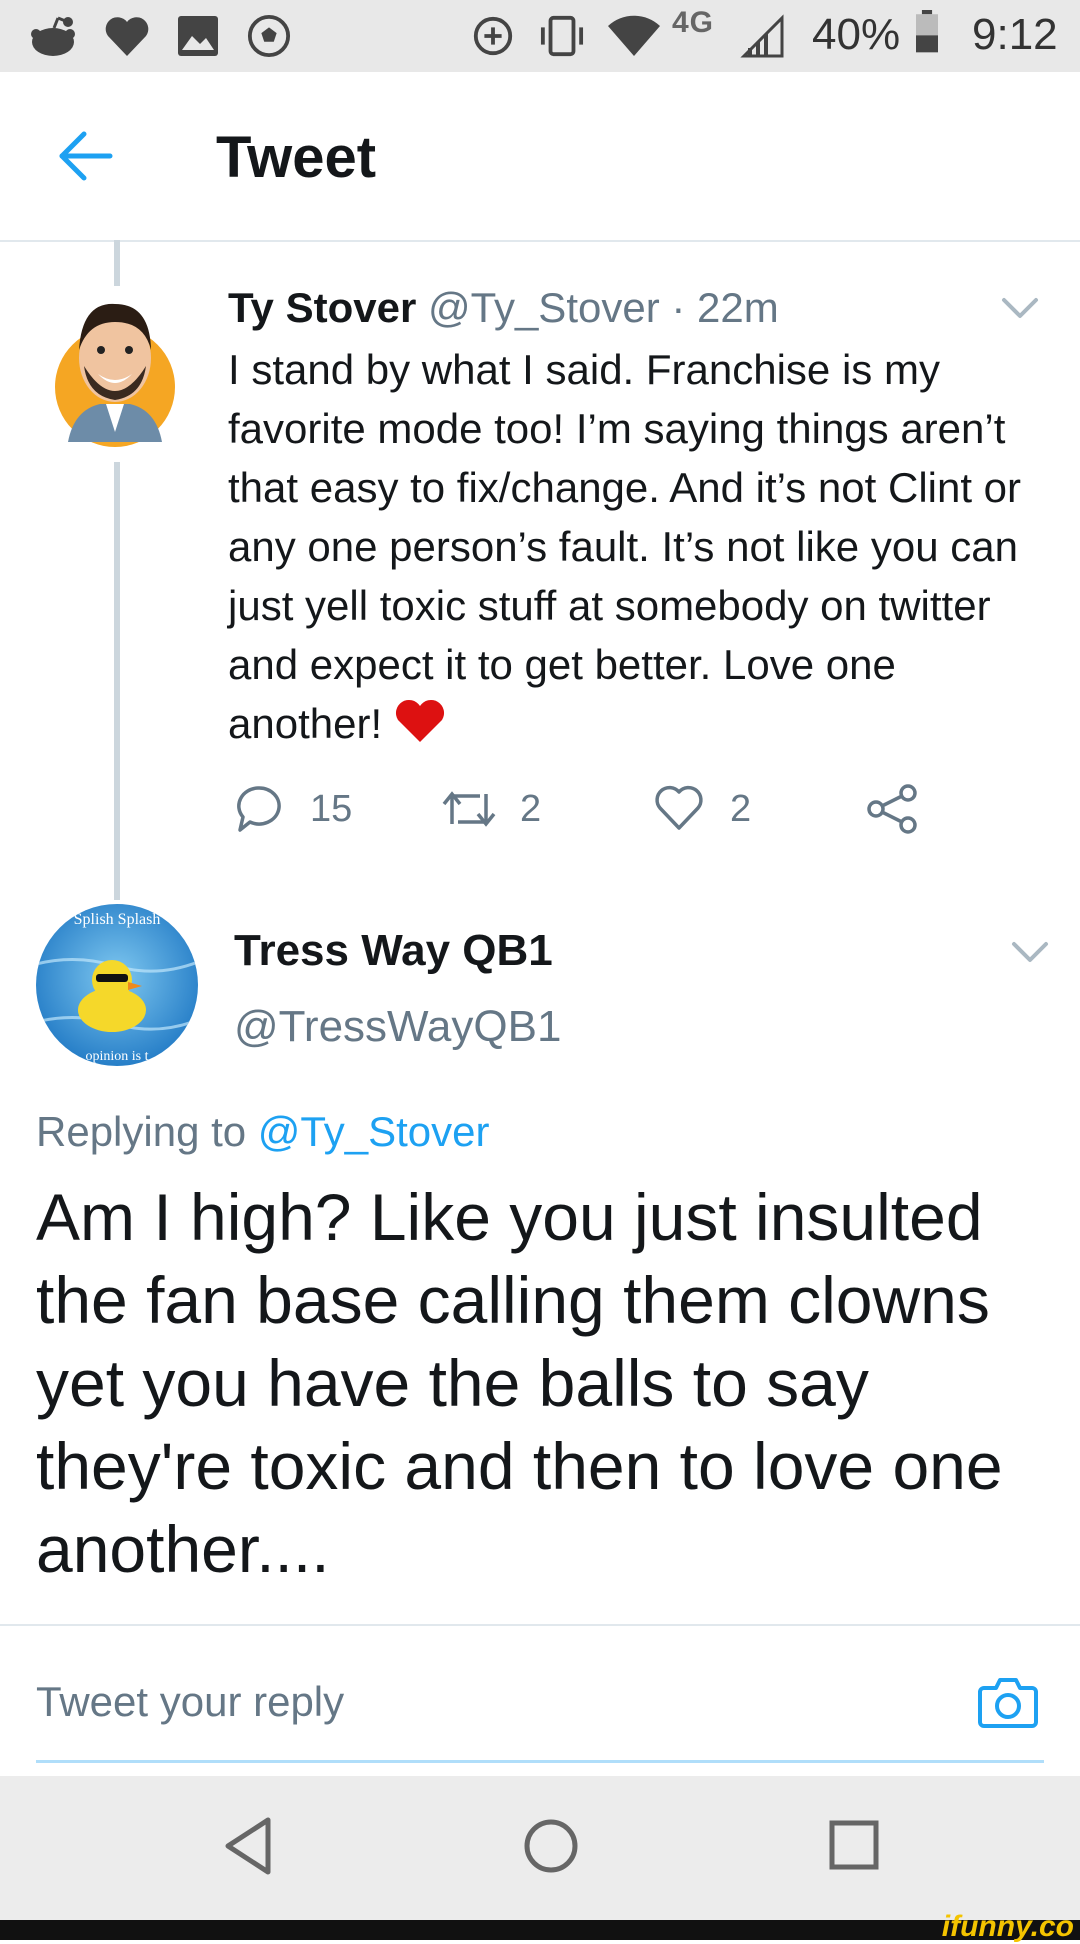  I want to click on image-icon, so click(198, 36).